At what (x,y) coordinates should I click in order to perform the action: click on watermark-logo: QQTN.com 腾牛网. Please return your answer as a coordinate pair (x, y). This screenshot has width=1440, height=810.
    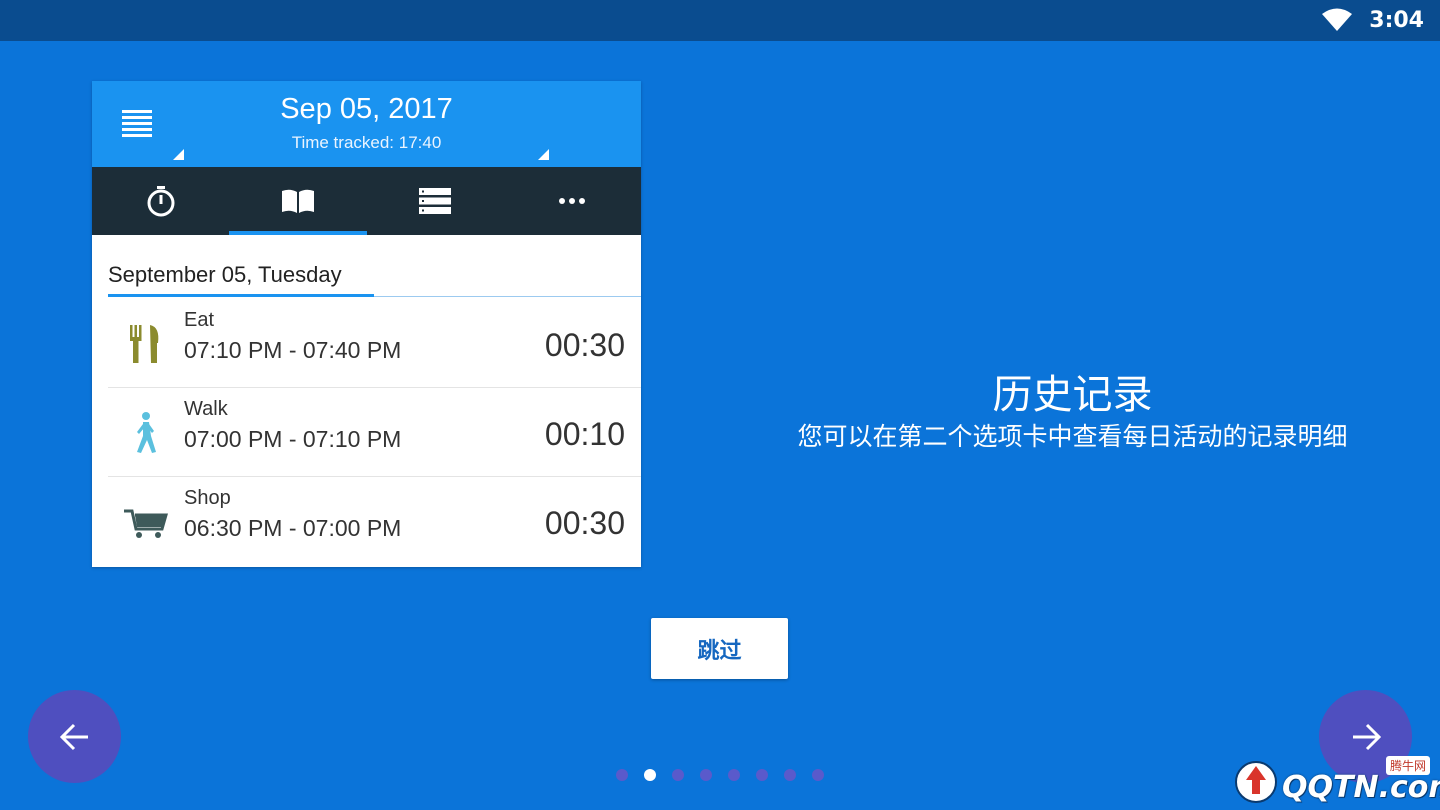
    Looking at the image, I should click on (1335, 780).